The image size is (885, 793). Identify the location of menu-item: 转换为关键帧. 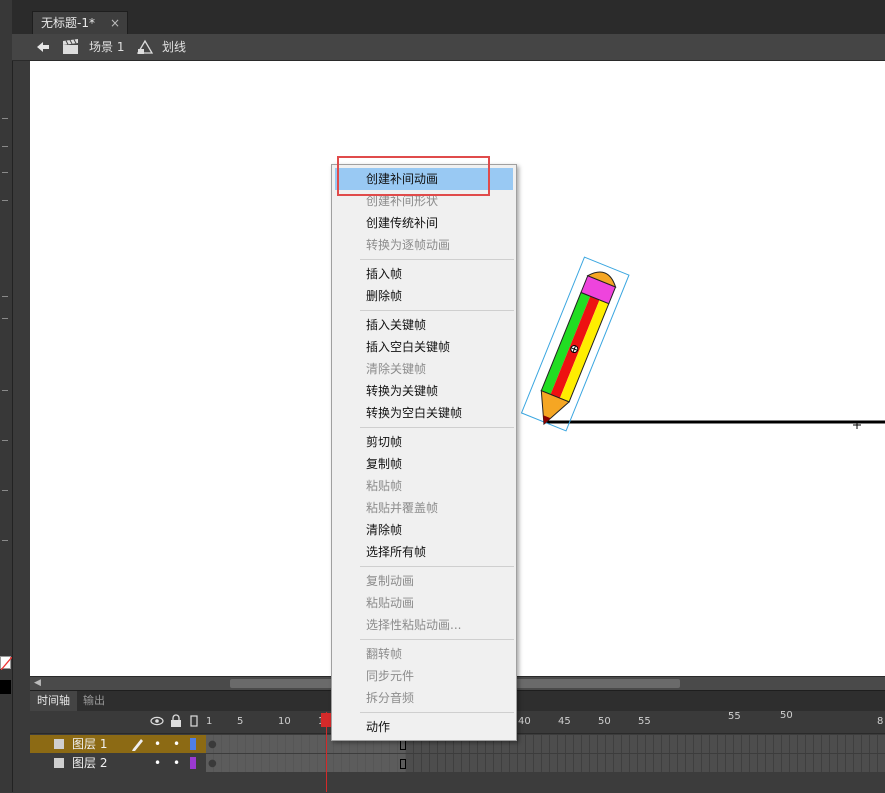
(424, 391).